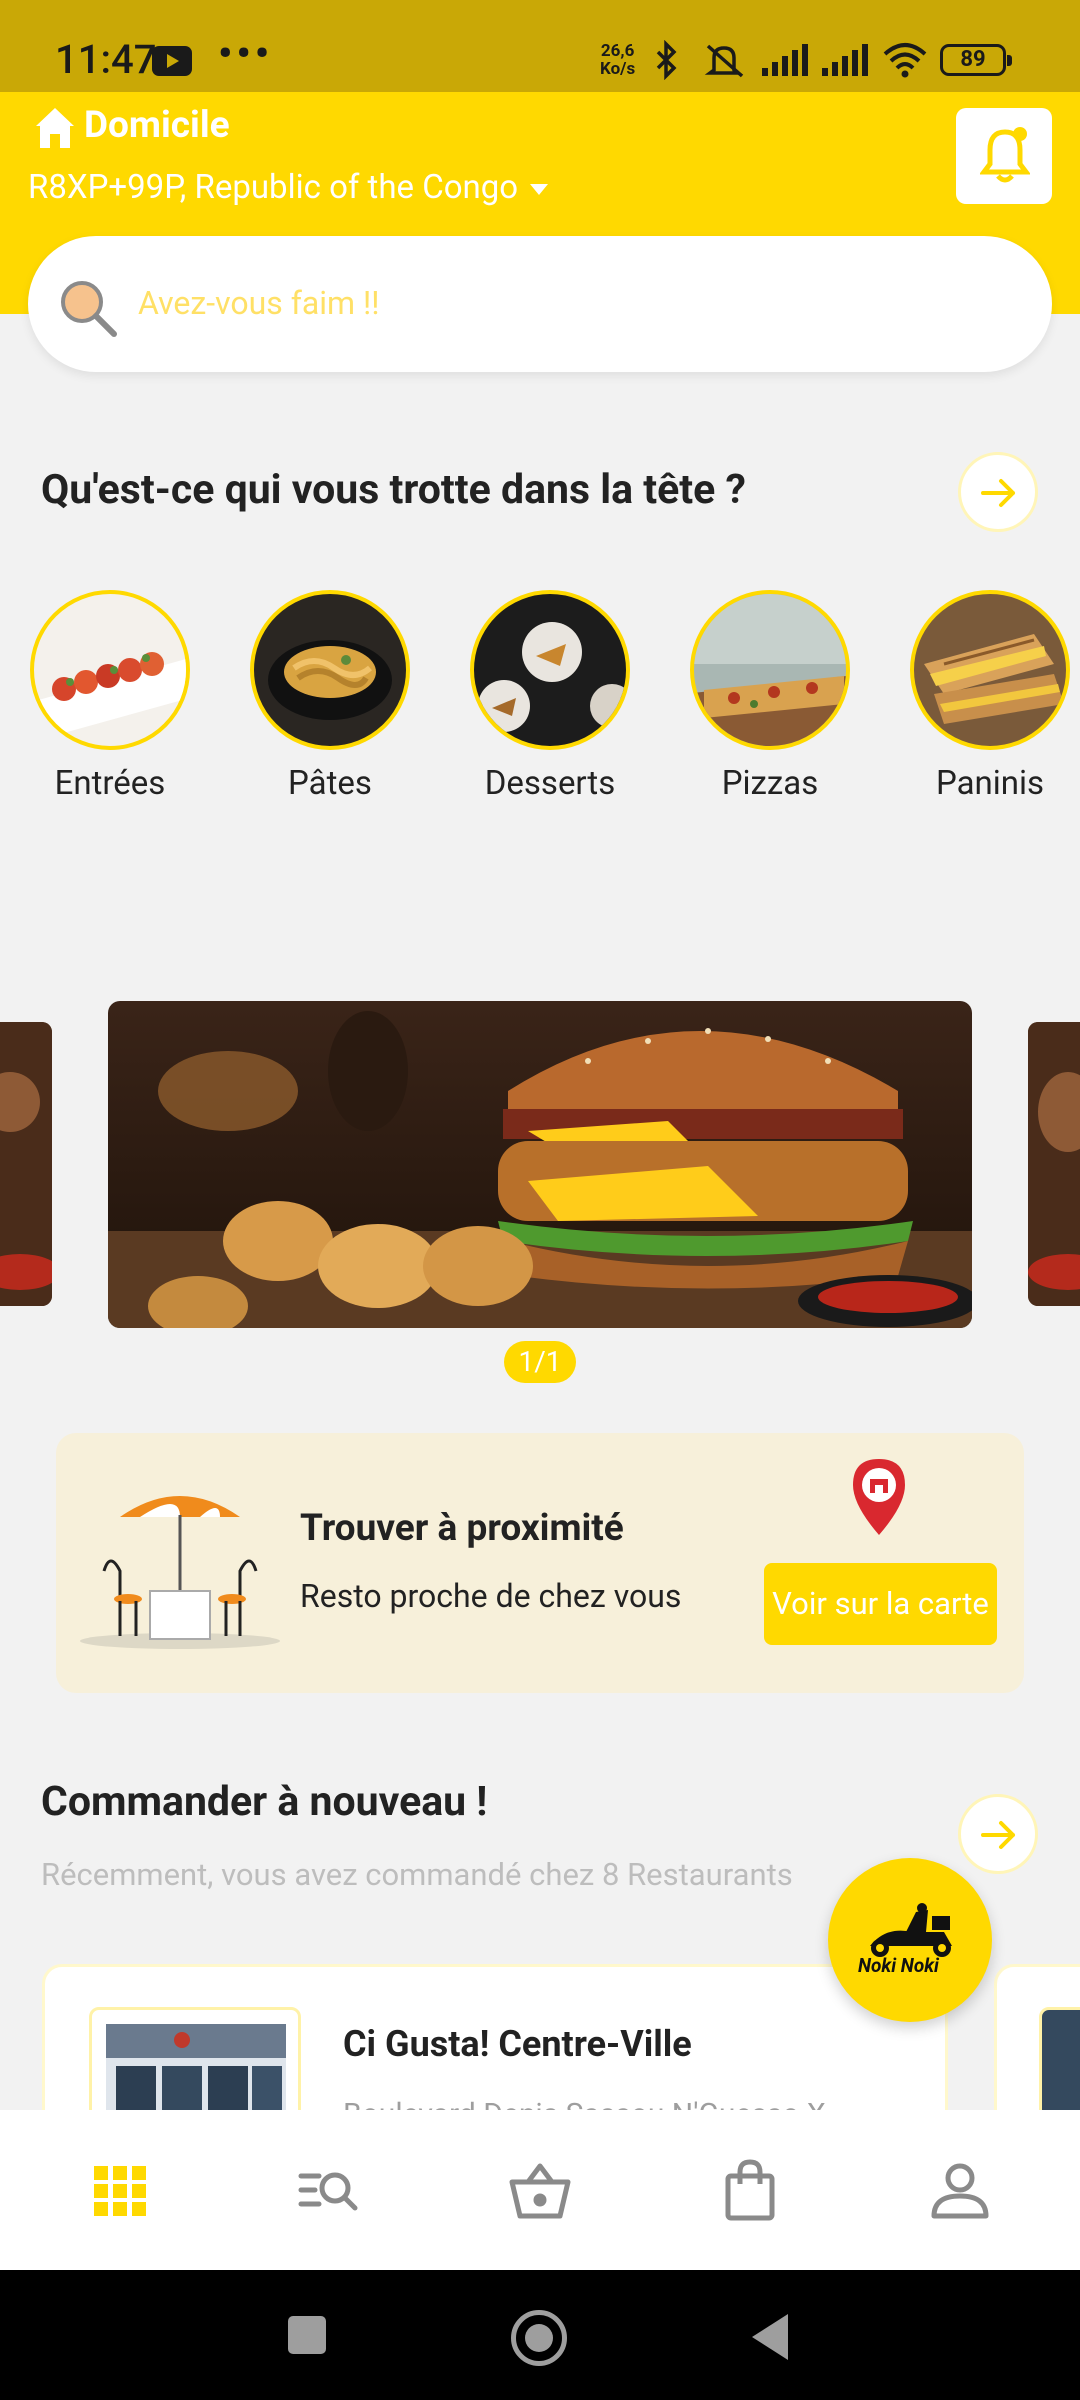 This screenshot has height=2400, width=1080. What do you see at coordinates (26, 1164) in the screenshot?
I see `banner-prev-slide` at bounding box center [26, 1164].